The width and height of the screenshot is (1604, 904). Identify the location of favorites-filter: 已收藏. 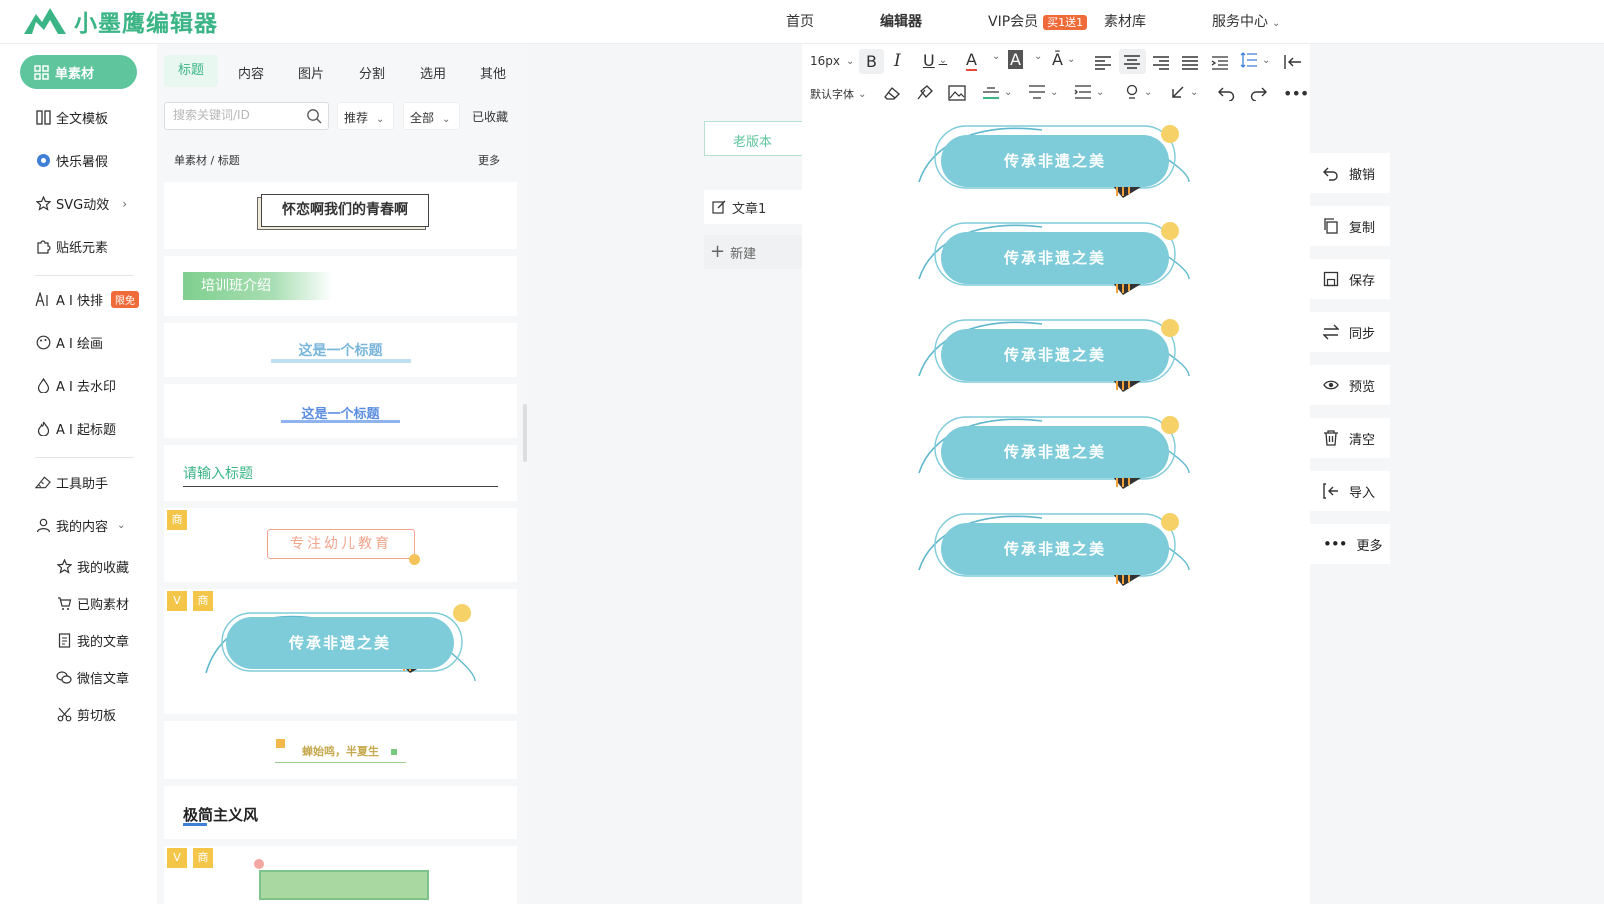
(490, 116).